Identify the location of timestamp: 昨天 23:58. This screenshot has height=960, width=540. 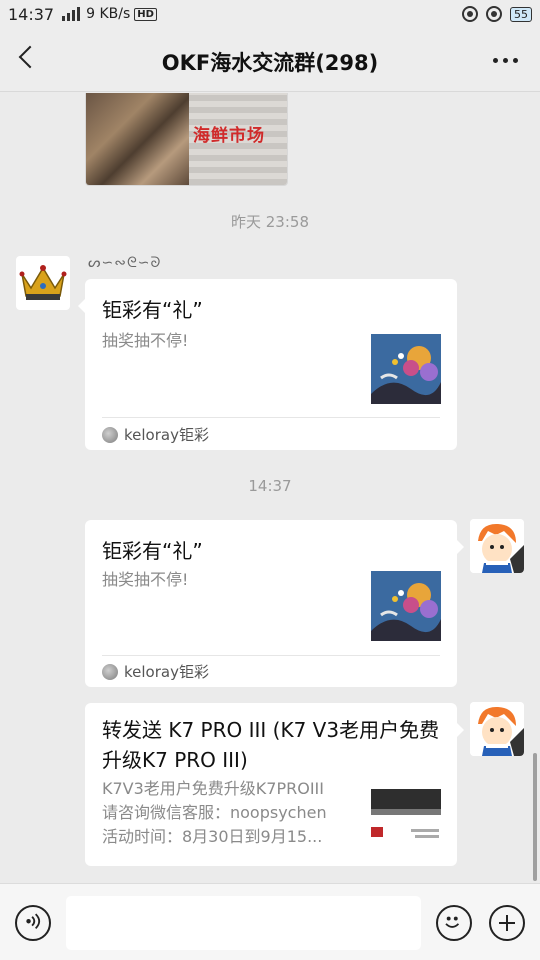
(270, 222).